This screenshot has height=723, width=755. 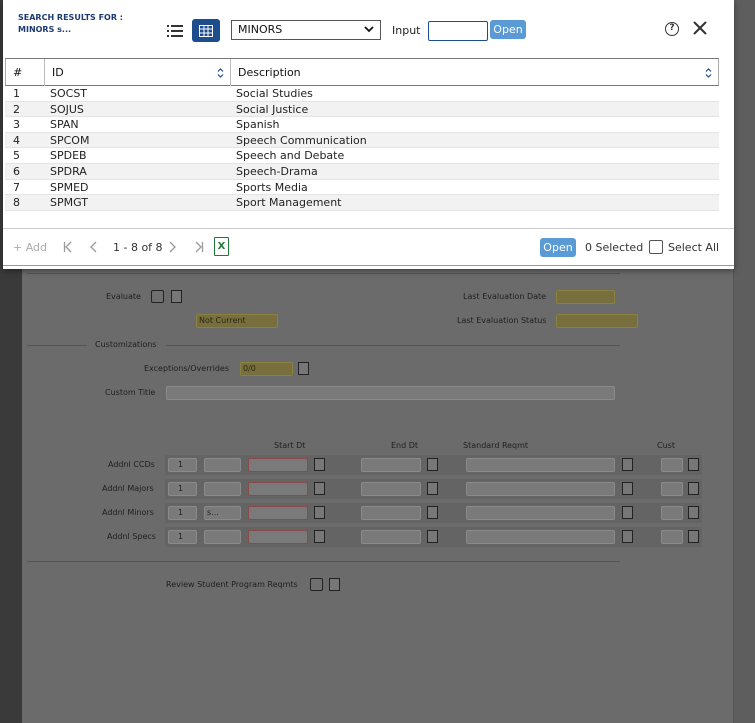 What do you see at coordinates (693, 247) in the screenshot?
I see `select-all-label: Select All` at bounding box center [693, 247].